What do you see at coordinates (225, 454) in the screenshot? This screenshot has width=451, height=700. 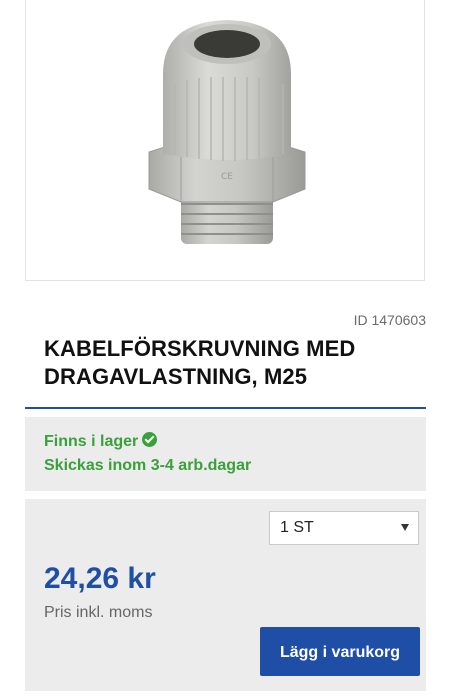 I see `stock-panel: Finns i lager Skickas inom 3-4 arb.dagar` at bounding box center [225, 454].